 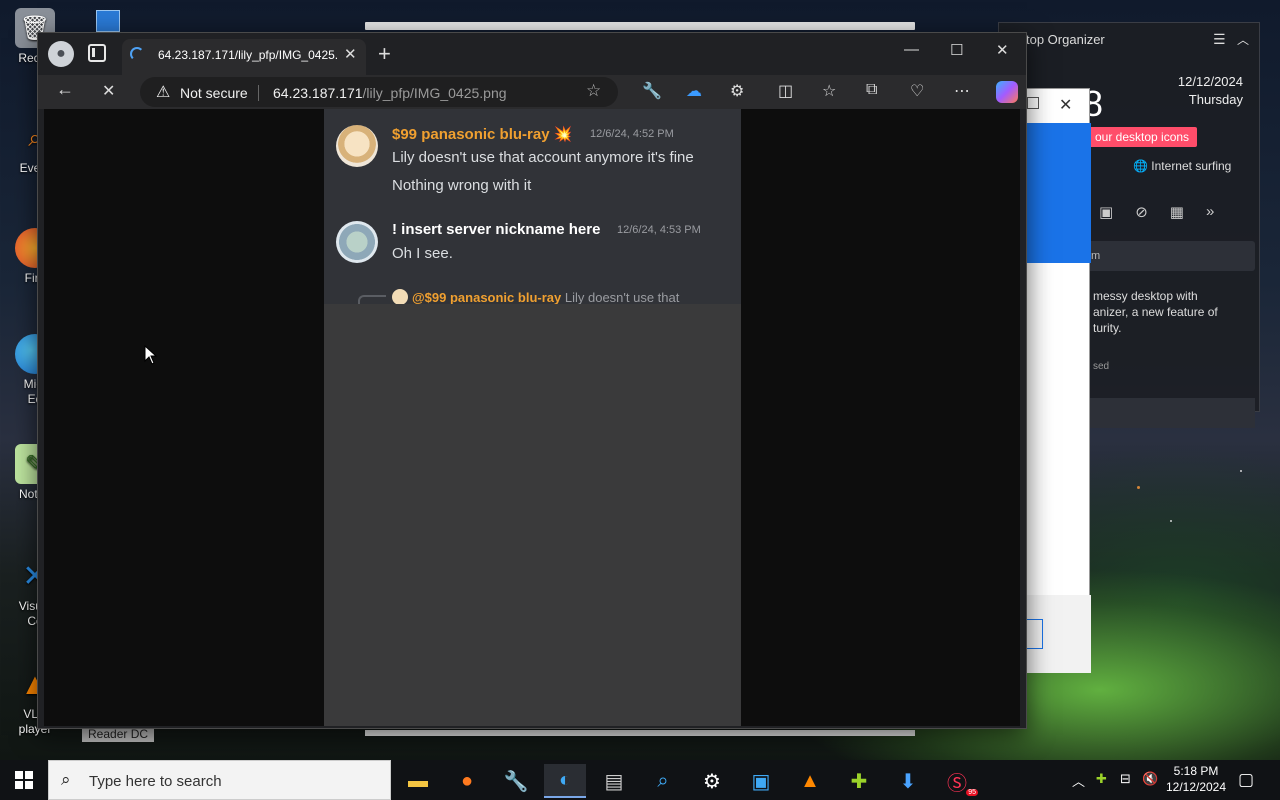 I want to click on back-icon: ←, so click(x=65, y=89).